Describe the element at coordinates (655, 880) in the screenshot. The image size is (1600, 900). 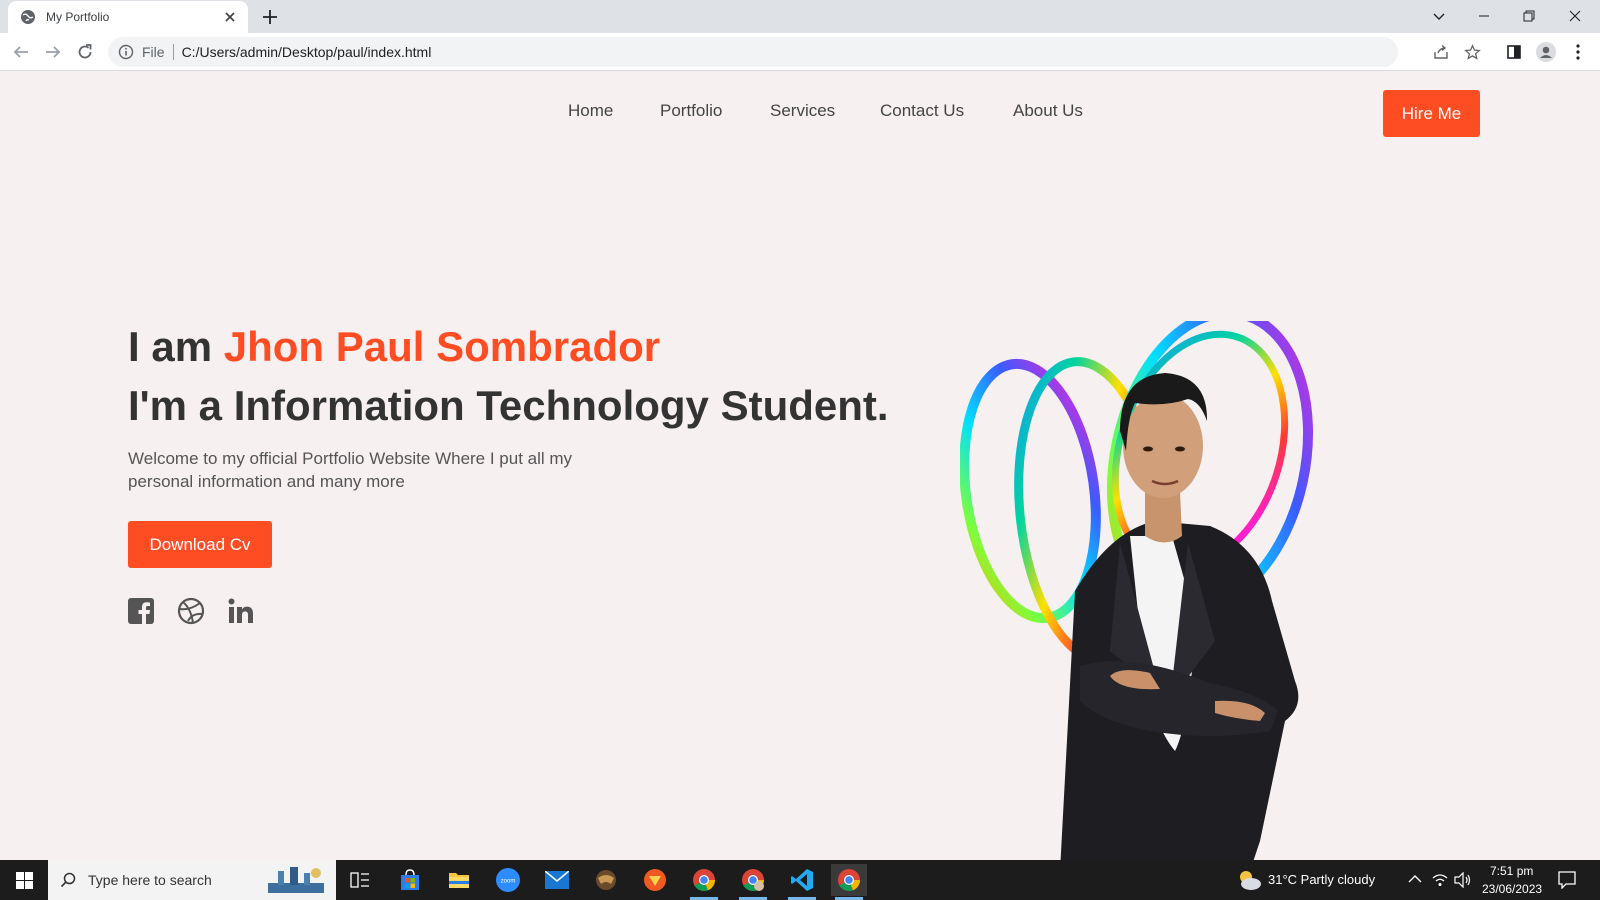
I see `garena-icon` at that location.